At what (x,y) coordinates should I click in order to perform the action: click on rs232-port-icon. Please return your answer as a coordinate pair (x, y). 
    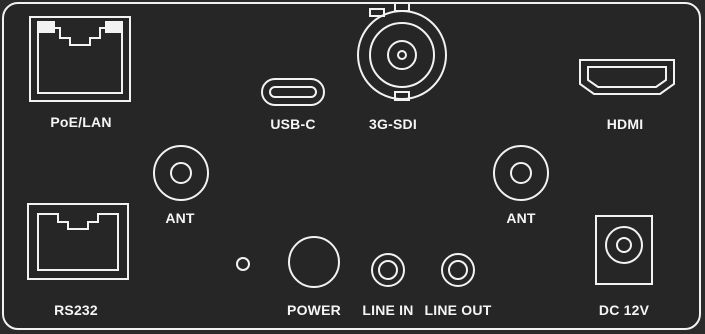
    Looking at the image, I should click on (78, 241).